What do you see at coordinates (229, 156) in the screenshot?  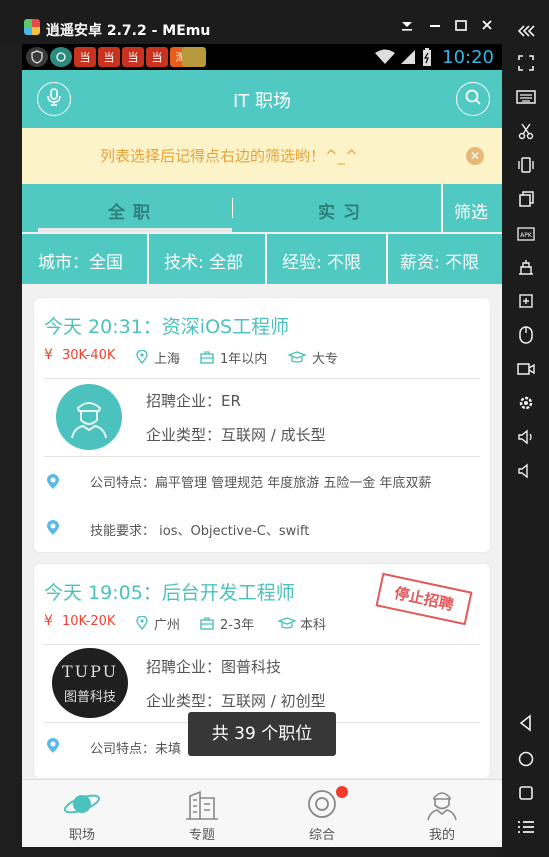 I see `tip-text: 列表选择后记得点右边的筛选哟！^_^` at bounding box center [229, 156].